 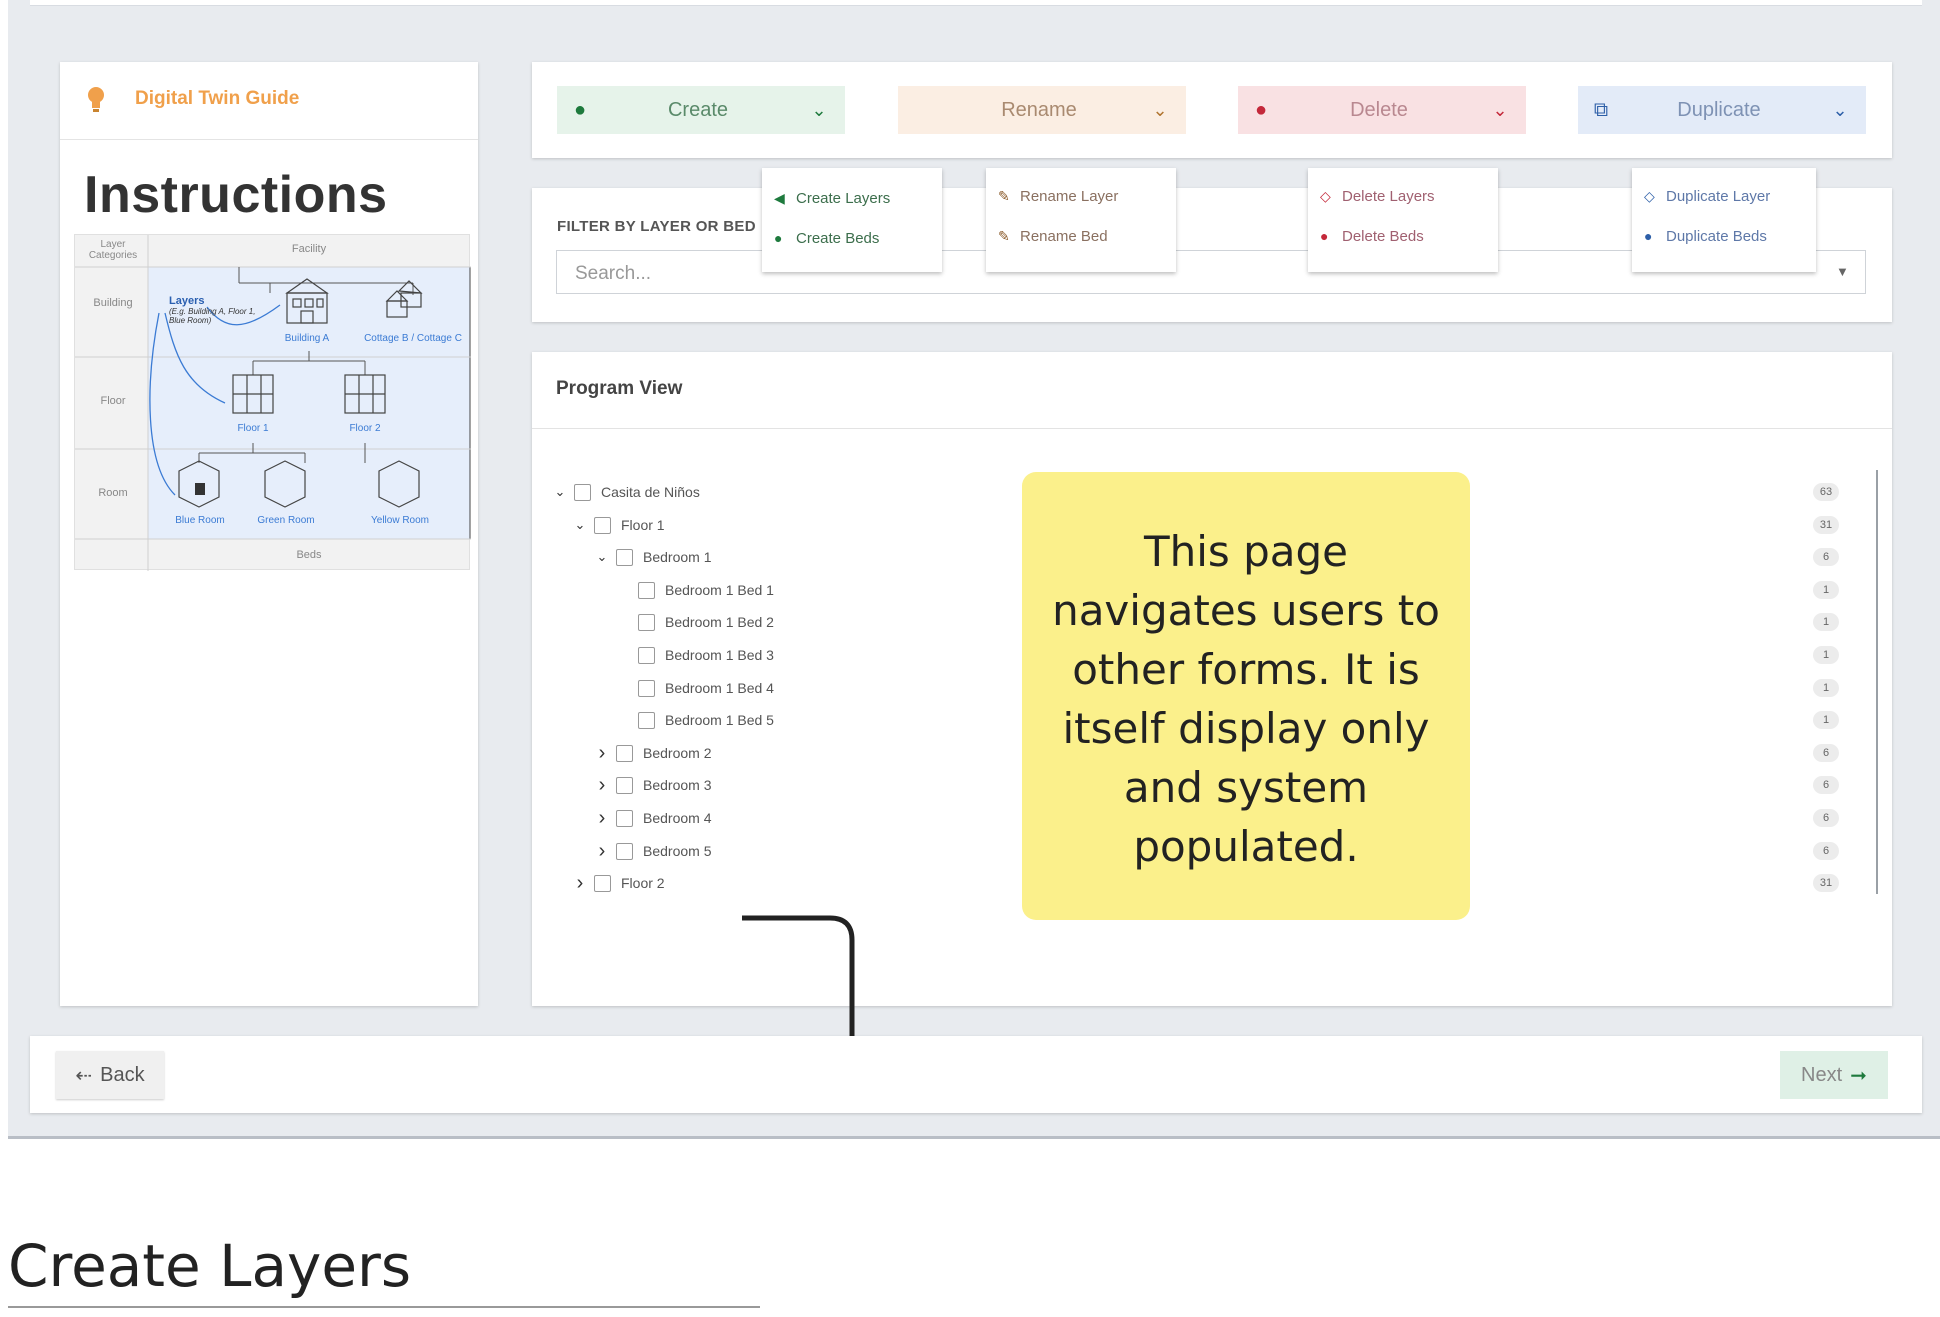 I want to click on duplicate-icon: ⧉, so click(x=1601, y=109).